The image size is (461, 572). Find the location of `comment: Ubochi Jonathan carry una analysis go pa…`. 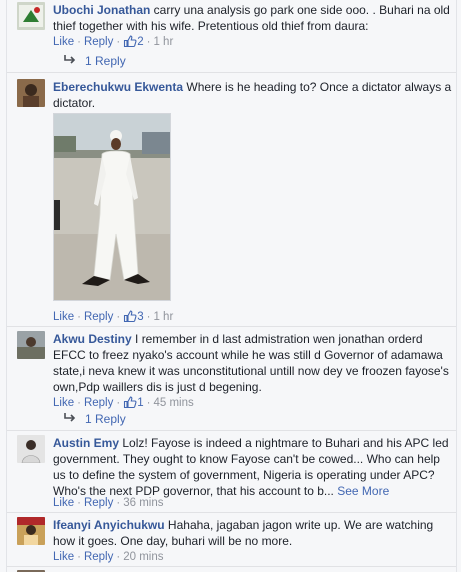

comment: Ubochi Jonathan carry una analysis go pa… is located at coordinates (231, 36).